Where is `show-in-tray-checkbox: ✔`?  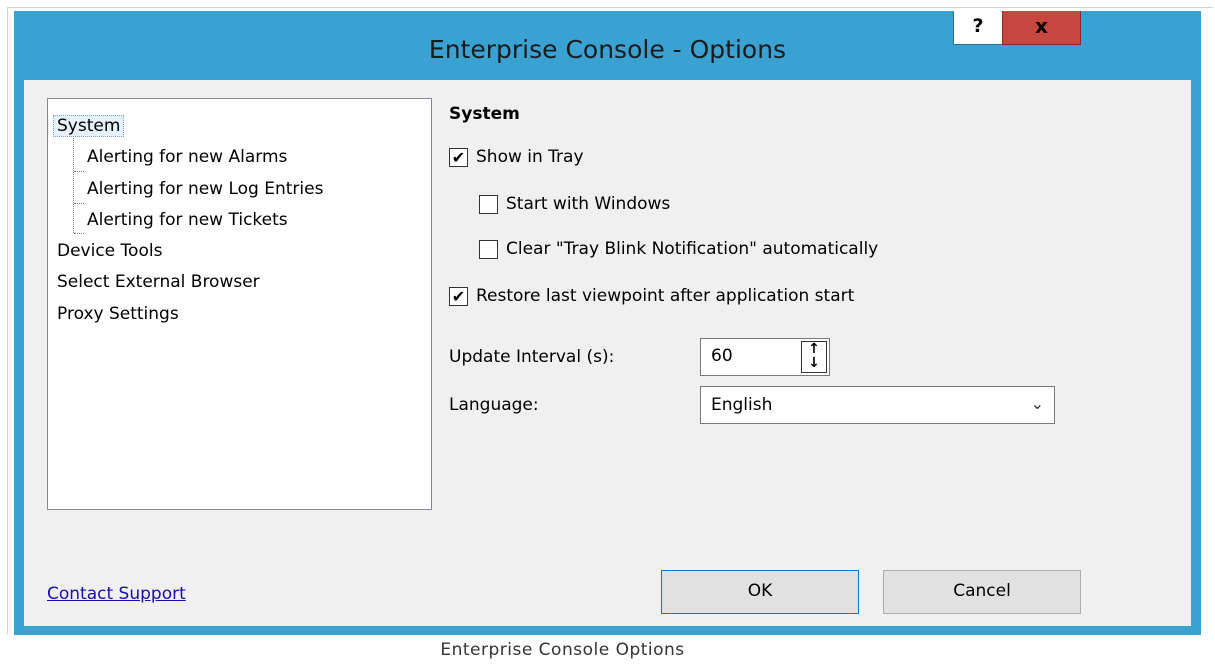
show-in-tray-checkbox: ✔ is located at coordinates (458, 157).